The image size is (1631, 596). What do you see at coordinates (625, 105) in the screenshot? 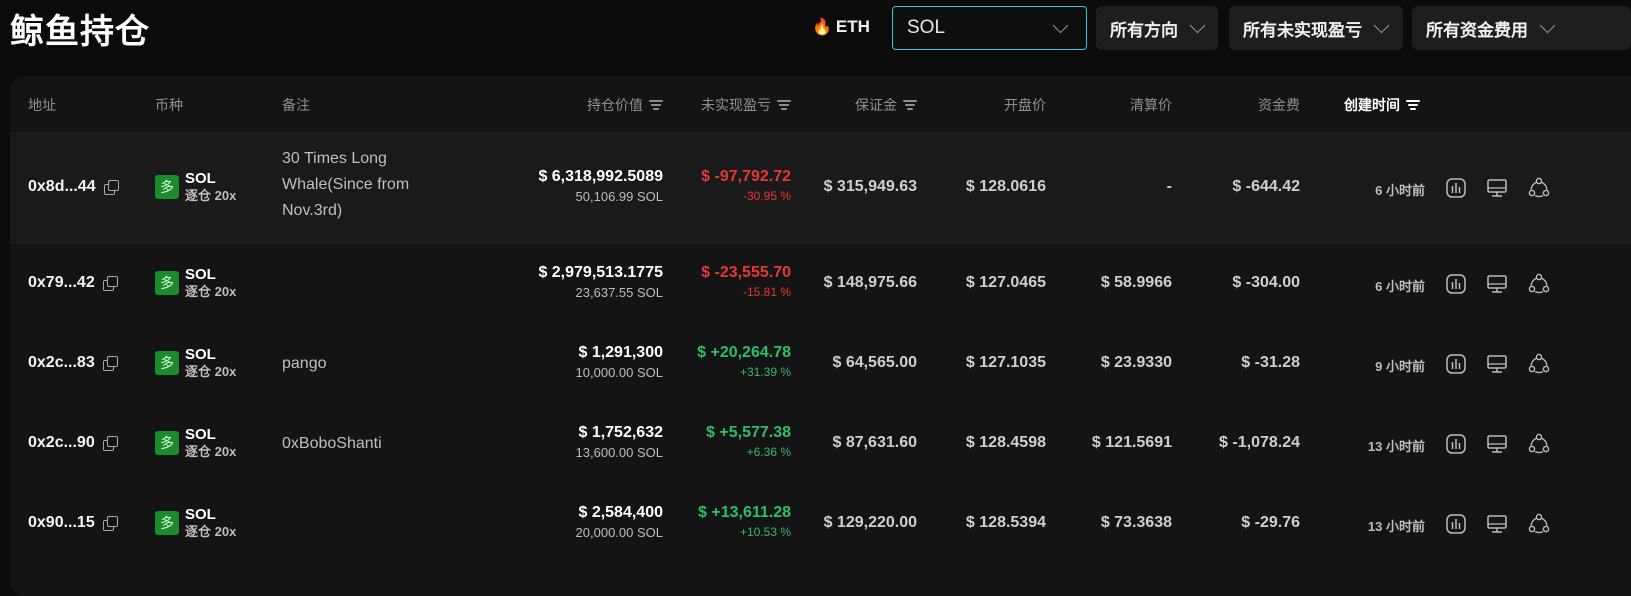
I see `col-position-value: 持仓价值` at bounding box center [625, 105].